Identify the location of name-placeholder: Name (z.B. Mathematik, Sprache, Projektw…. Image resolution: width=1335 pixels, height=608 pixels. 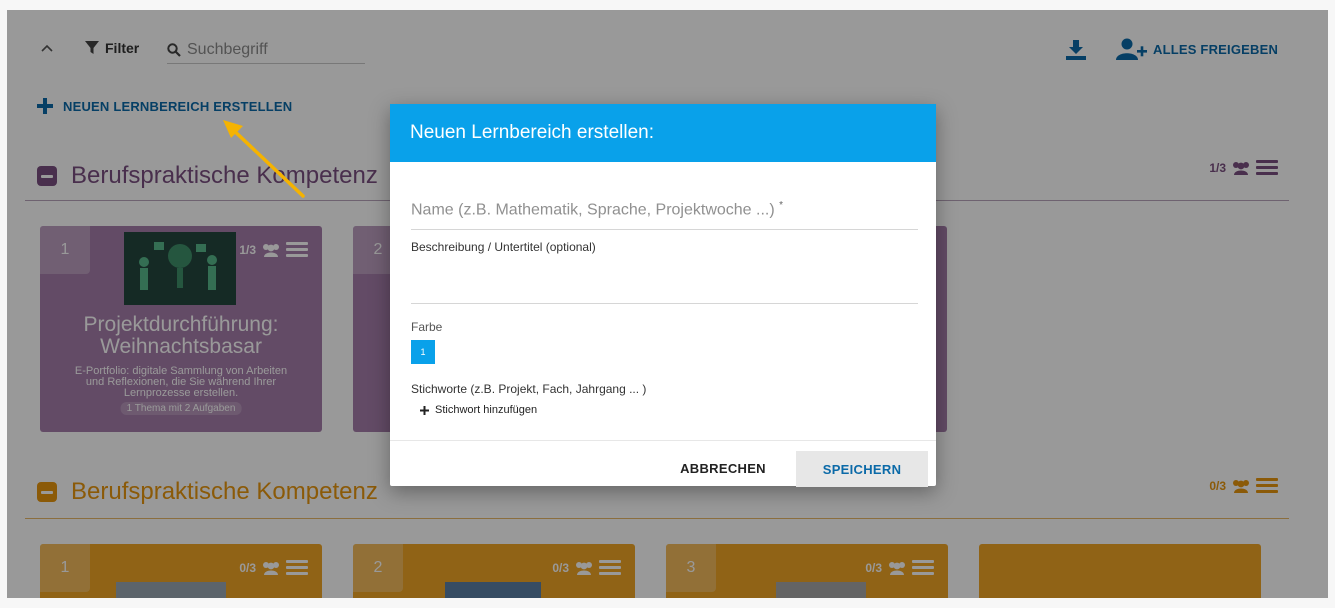
(593, 210).